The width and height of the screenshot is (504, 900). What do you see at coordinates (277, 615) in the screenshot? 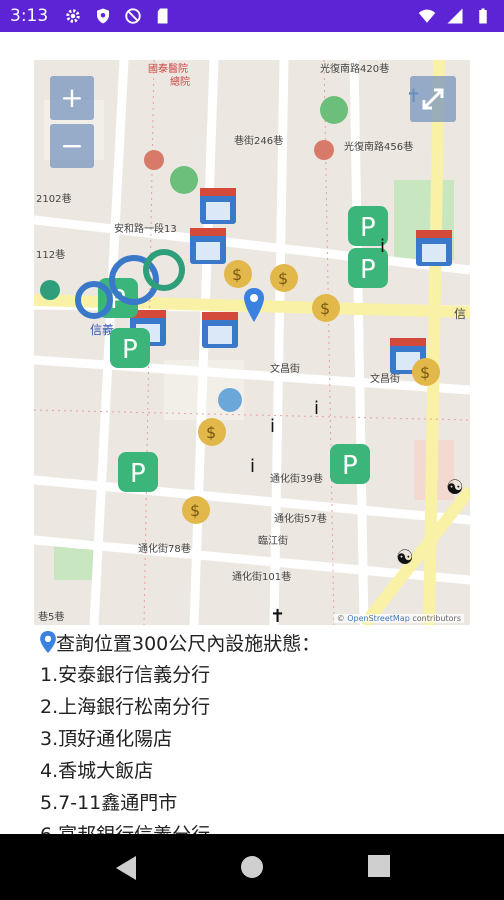
I see `cross-marker-icon: ✝` at bounding box center [277, 615].